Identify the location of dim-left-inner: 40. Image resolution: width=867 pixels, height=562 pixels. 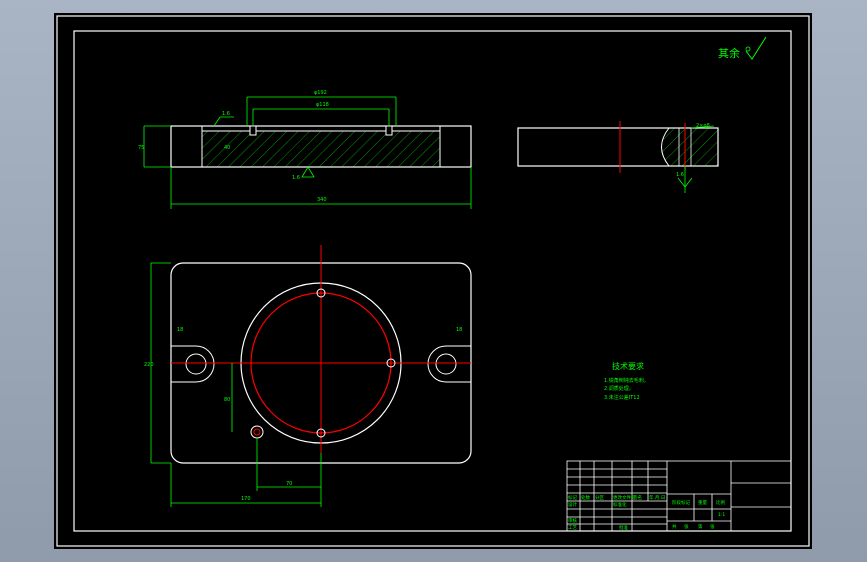
(227, 148).